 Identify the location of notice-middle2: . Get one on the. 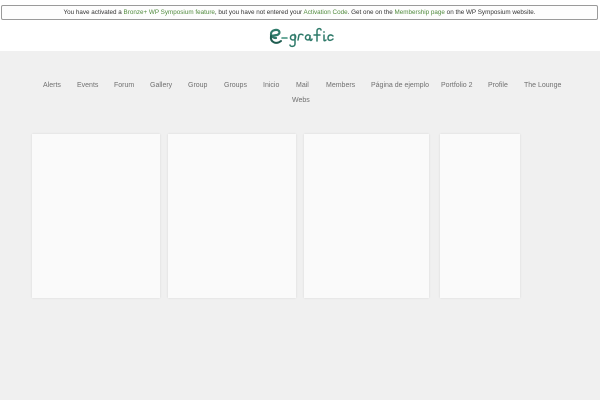
(371, 12).